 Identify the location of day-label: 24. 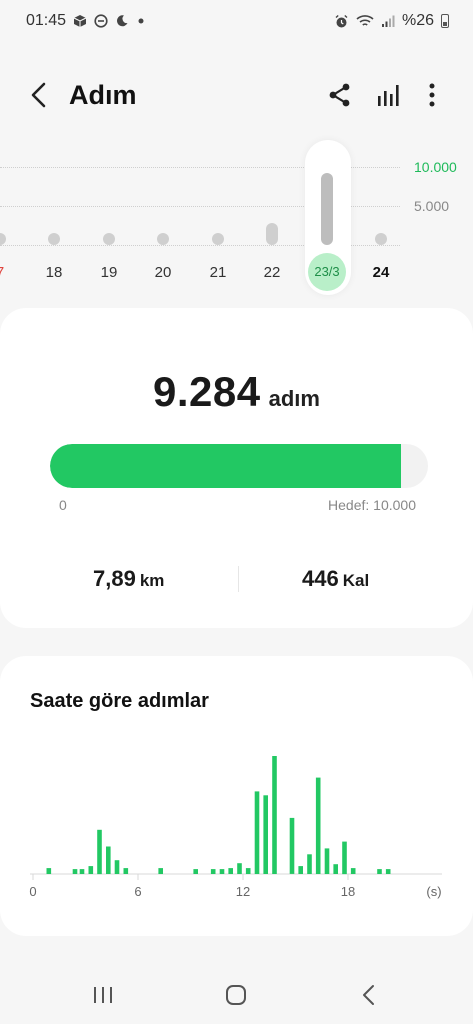
(381, 272).